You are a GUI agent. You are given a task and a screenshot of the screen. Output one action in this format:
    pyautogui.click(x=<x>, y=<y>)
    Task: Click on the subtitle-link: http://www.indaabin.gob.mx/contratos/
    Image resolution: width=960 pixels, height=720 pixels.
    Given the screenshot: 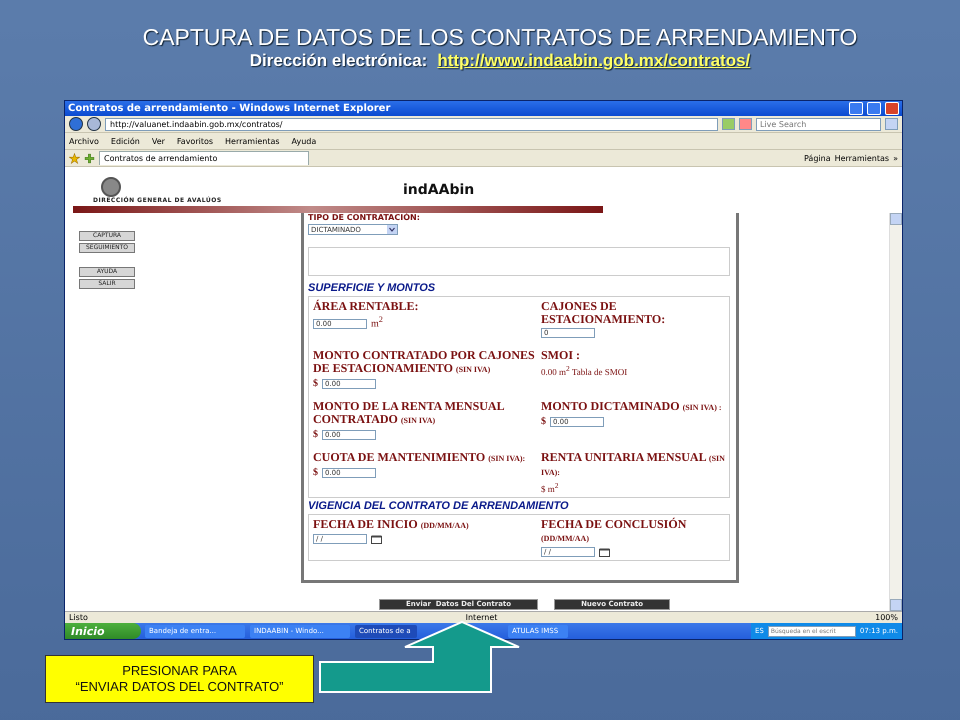 What is the action you would take?
    pyautogui.click(x=593, y=61)
    